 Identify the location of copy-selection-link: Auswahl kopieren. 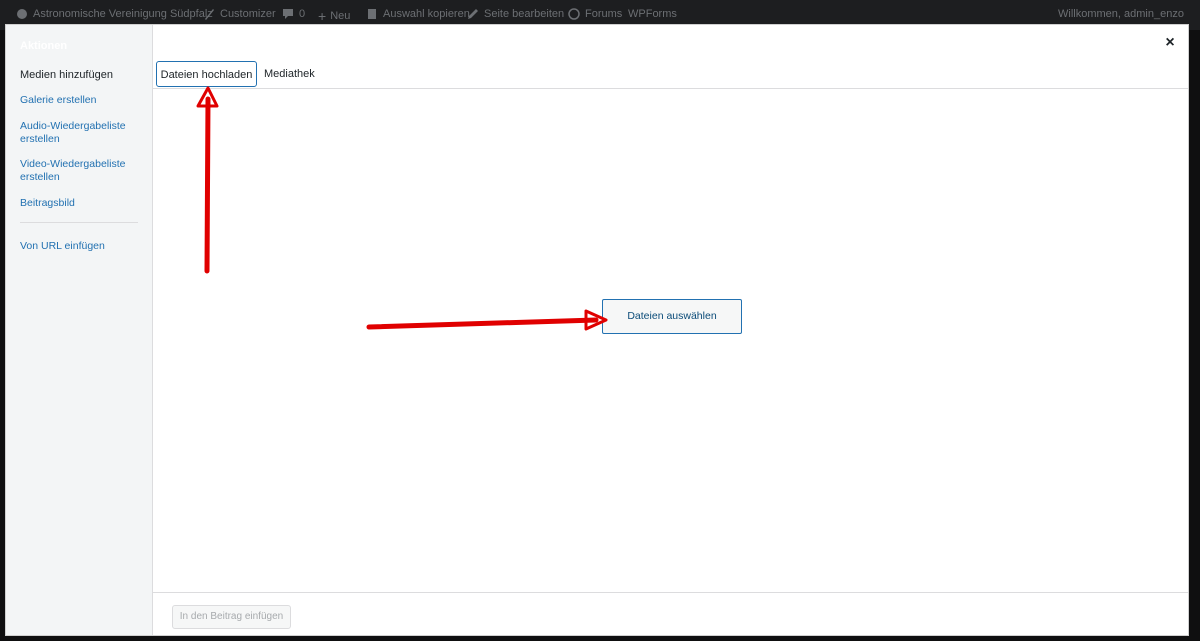
(418, 14).